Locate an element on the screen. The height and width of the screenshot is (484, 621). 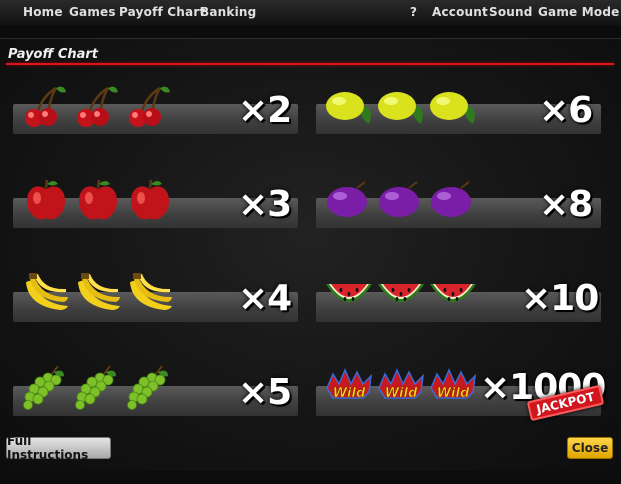
nav-payoff-chart: Payoff Chart is located at coordinates (162, 12).